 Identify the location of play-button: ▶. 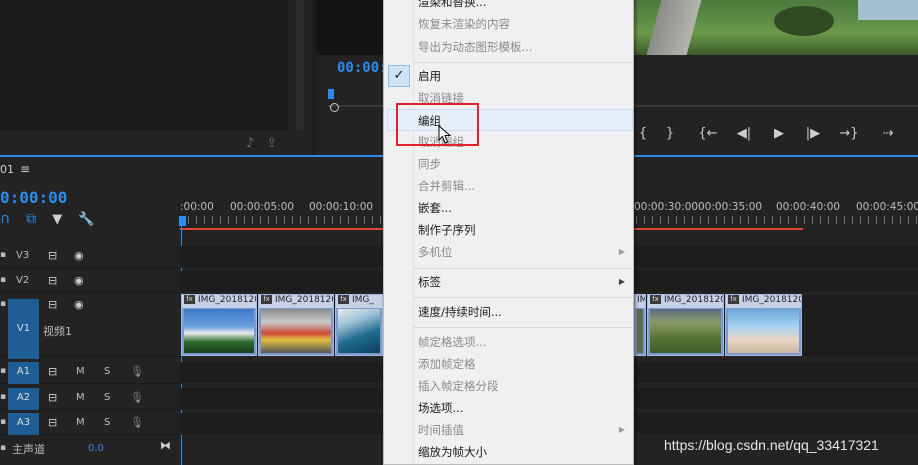
(779, 133).